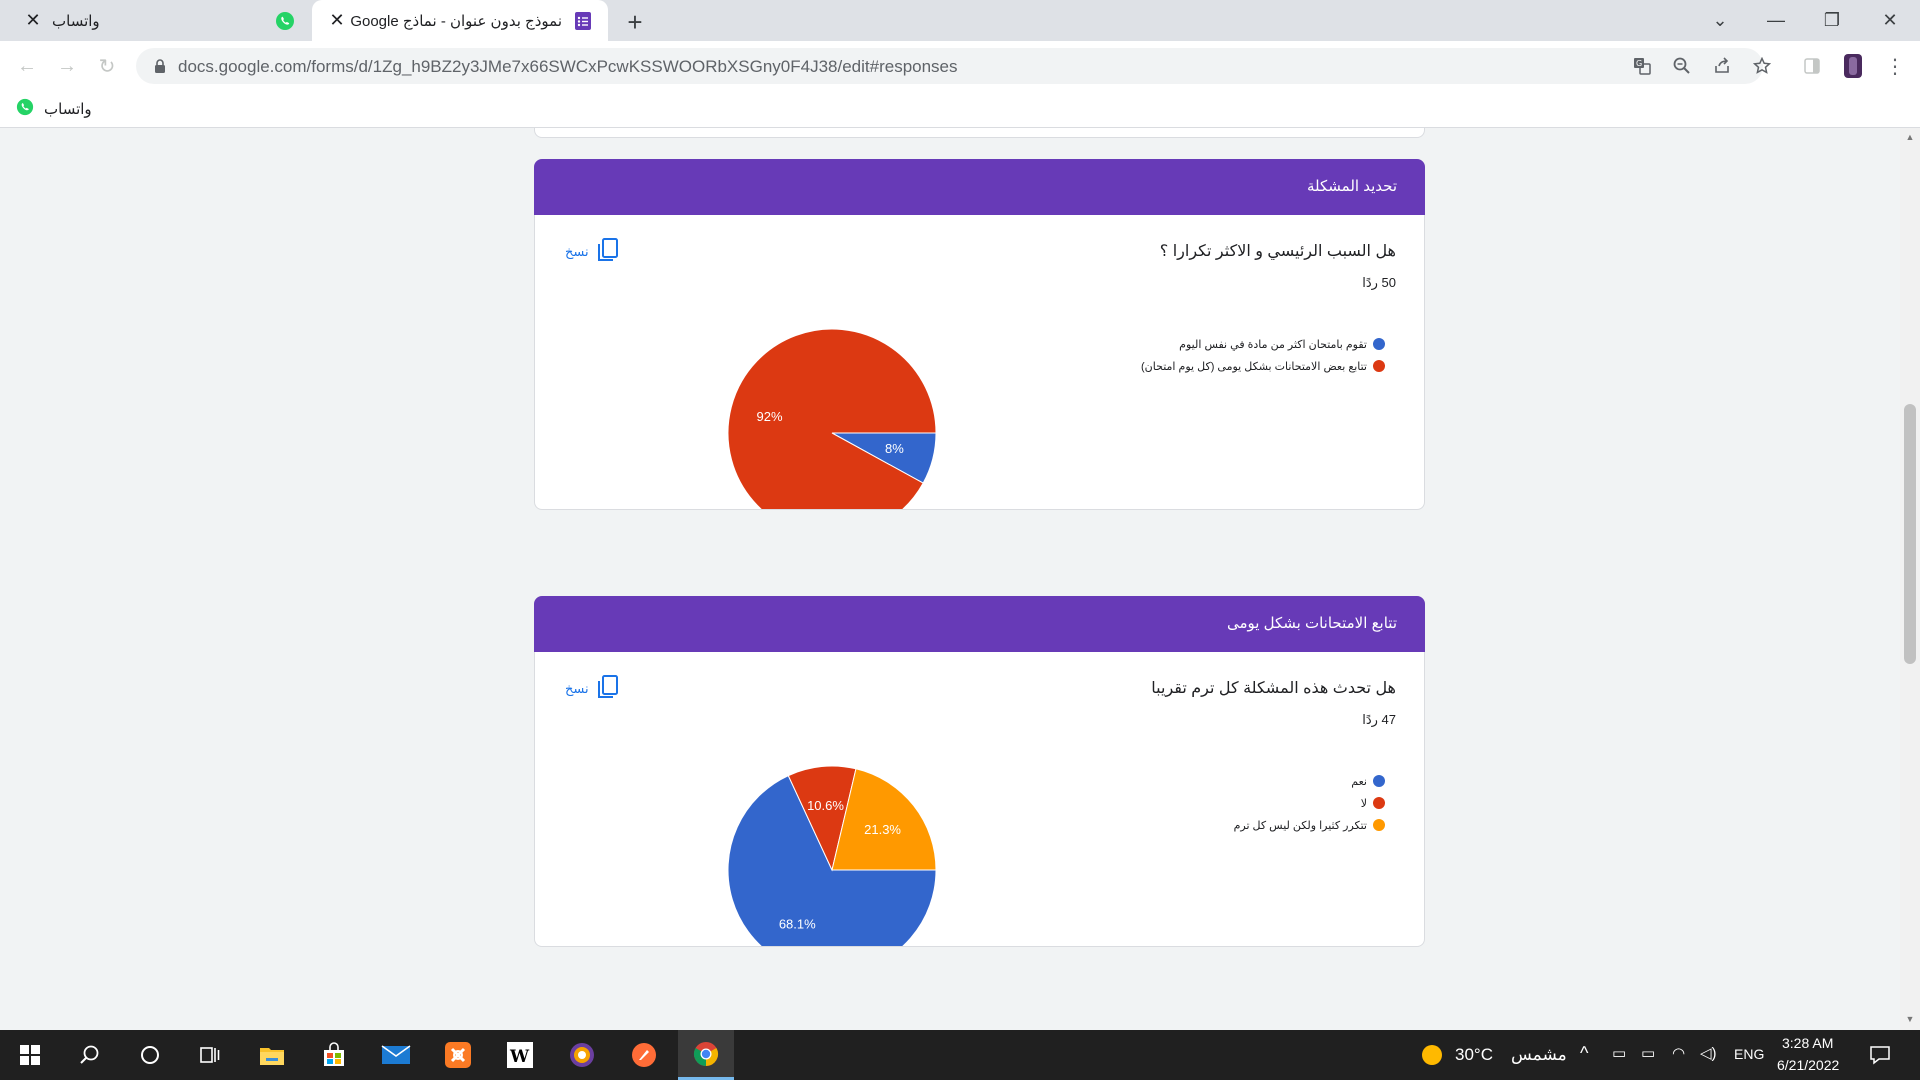 The image size is (1920, 1080). What do you see at coordinates (1235, 781) in the screenshot?
I see `legend-item: نعم` at bounding box center [1235, 781].